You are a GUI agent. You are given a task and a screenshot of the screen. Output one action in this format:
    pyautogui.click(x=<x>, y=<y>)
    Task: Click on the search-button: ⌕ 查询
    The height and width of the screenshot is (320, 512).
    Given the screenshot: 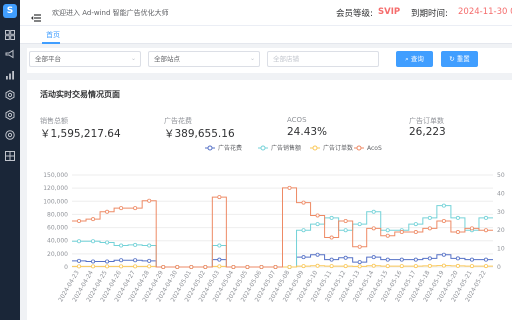 What is the action you would take?
    pyautogui.click(x=414, y=59)
    